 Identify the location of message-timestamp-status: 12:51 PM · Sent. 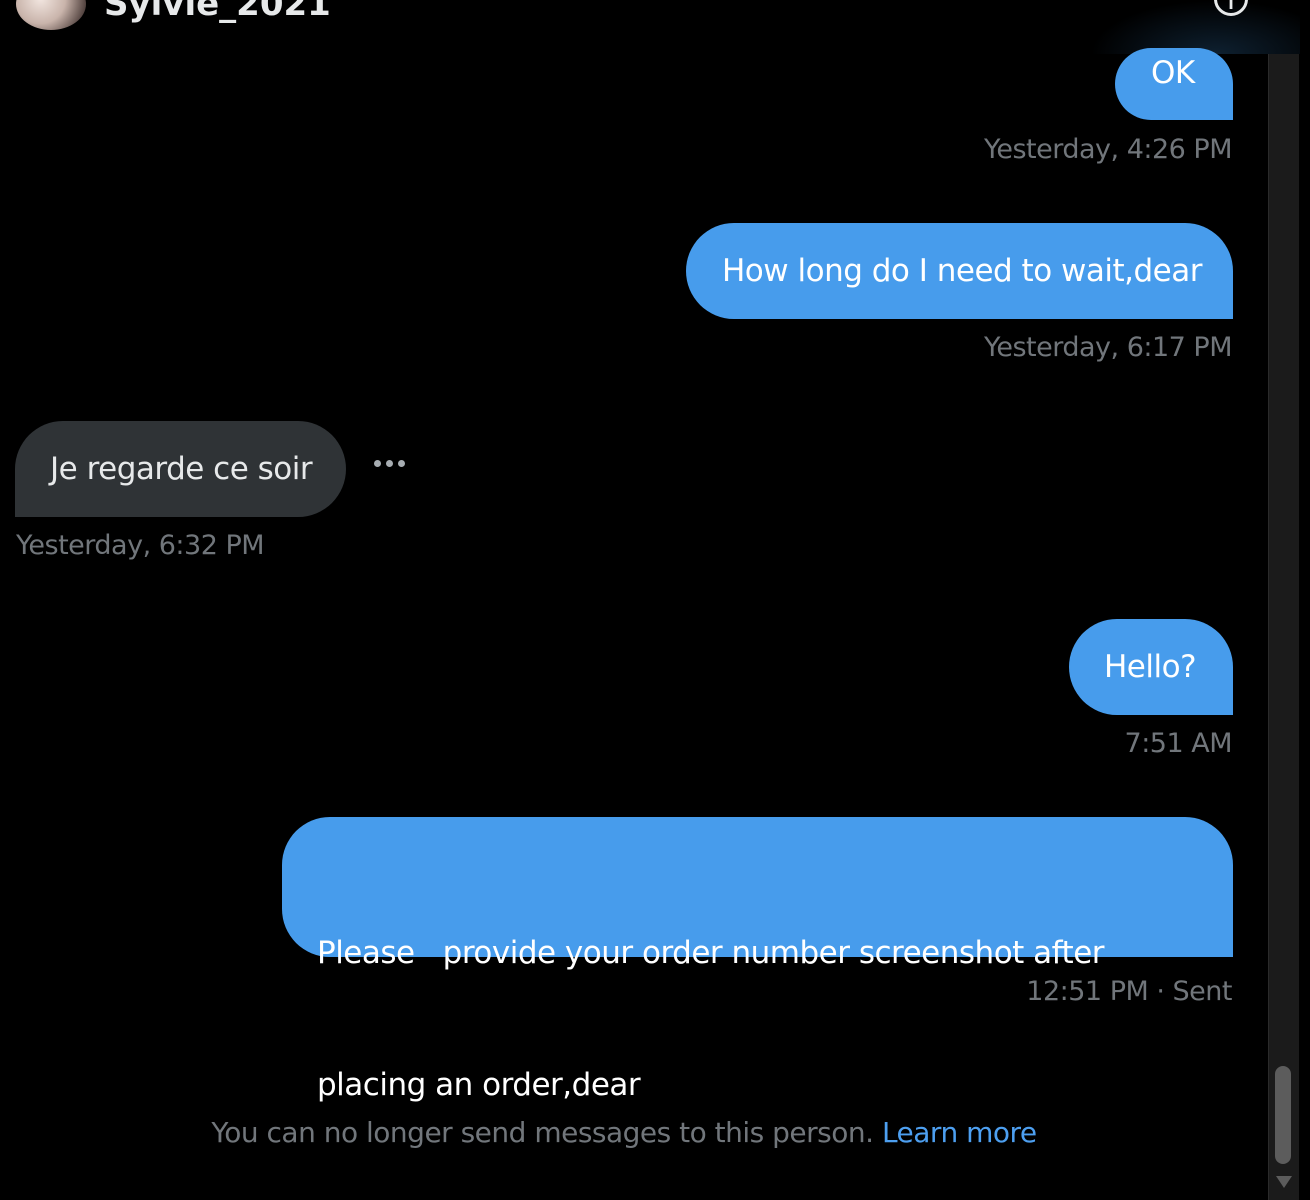
(1129, 991).